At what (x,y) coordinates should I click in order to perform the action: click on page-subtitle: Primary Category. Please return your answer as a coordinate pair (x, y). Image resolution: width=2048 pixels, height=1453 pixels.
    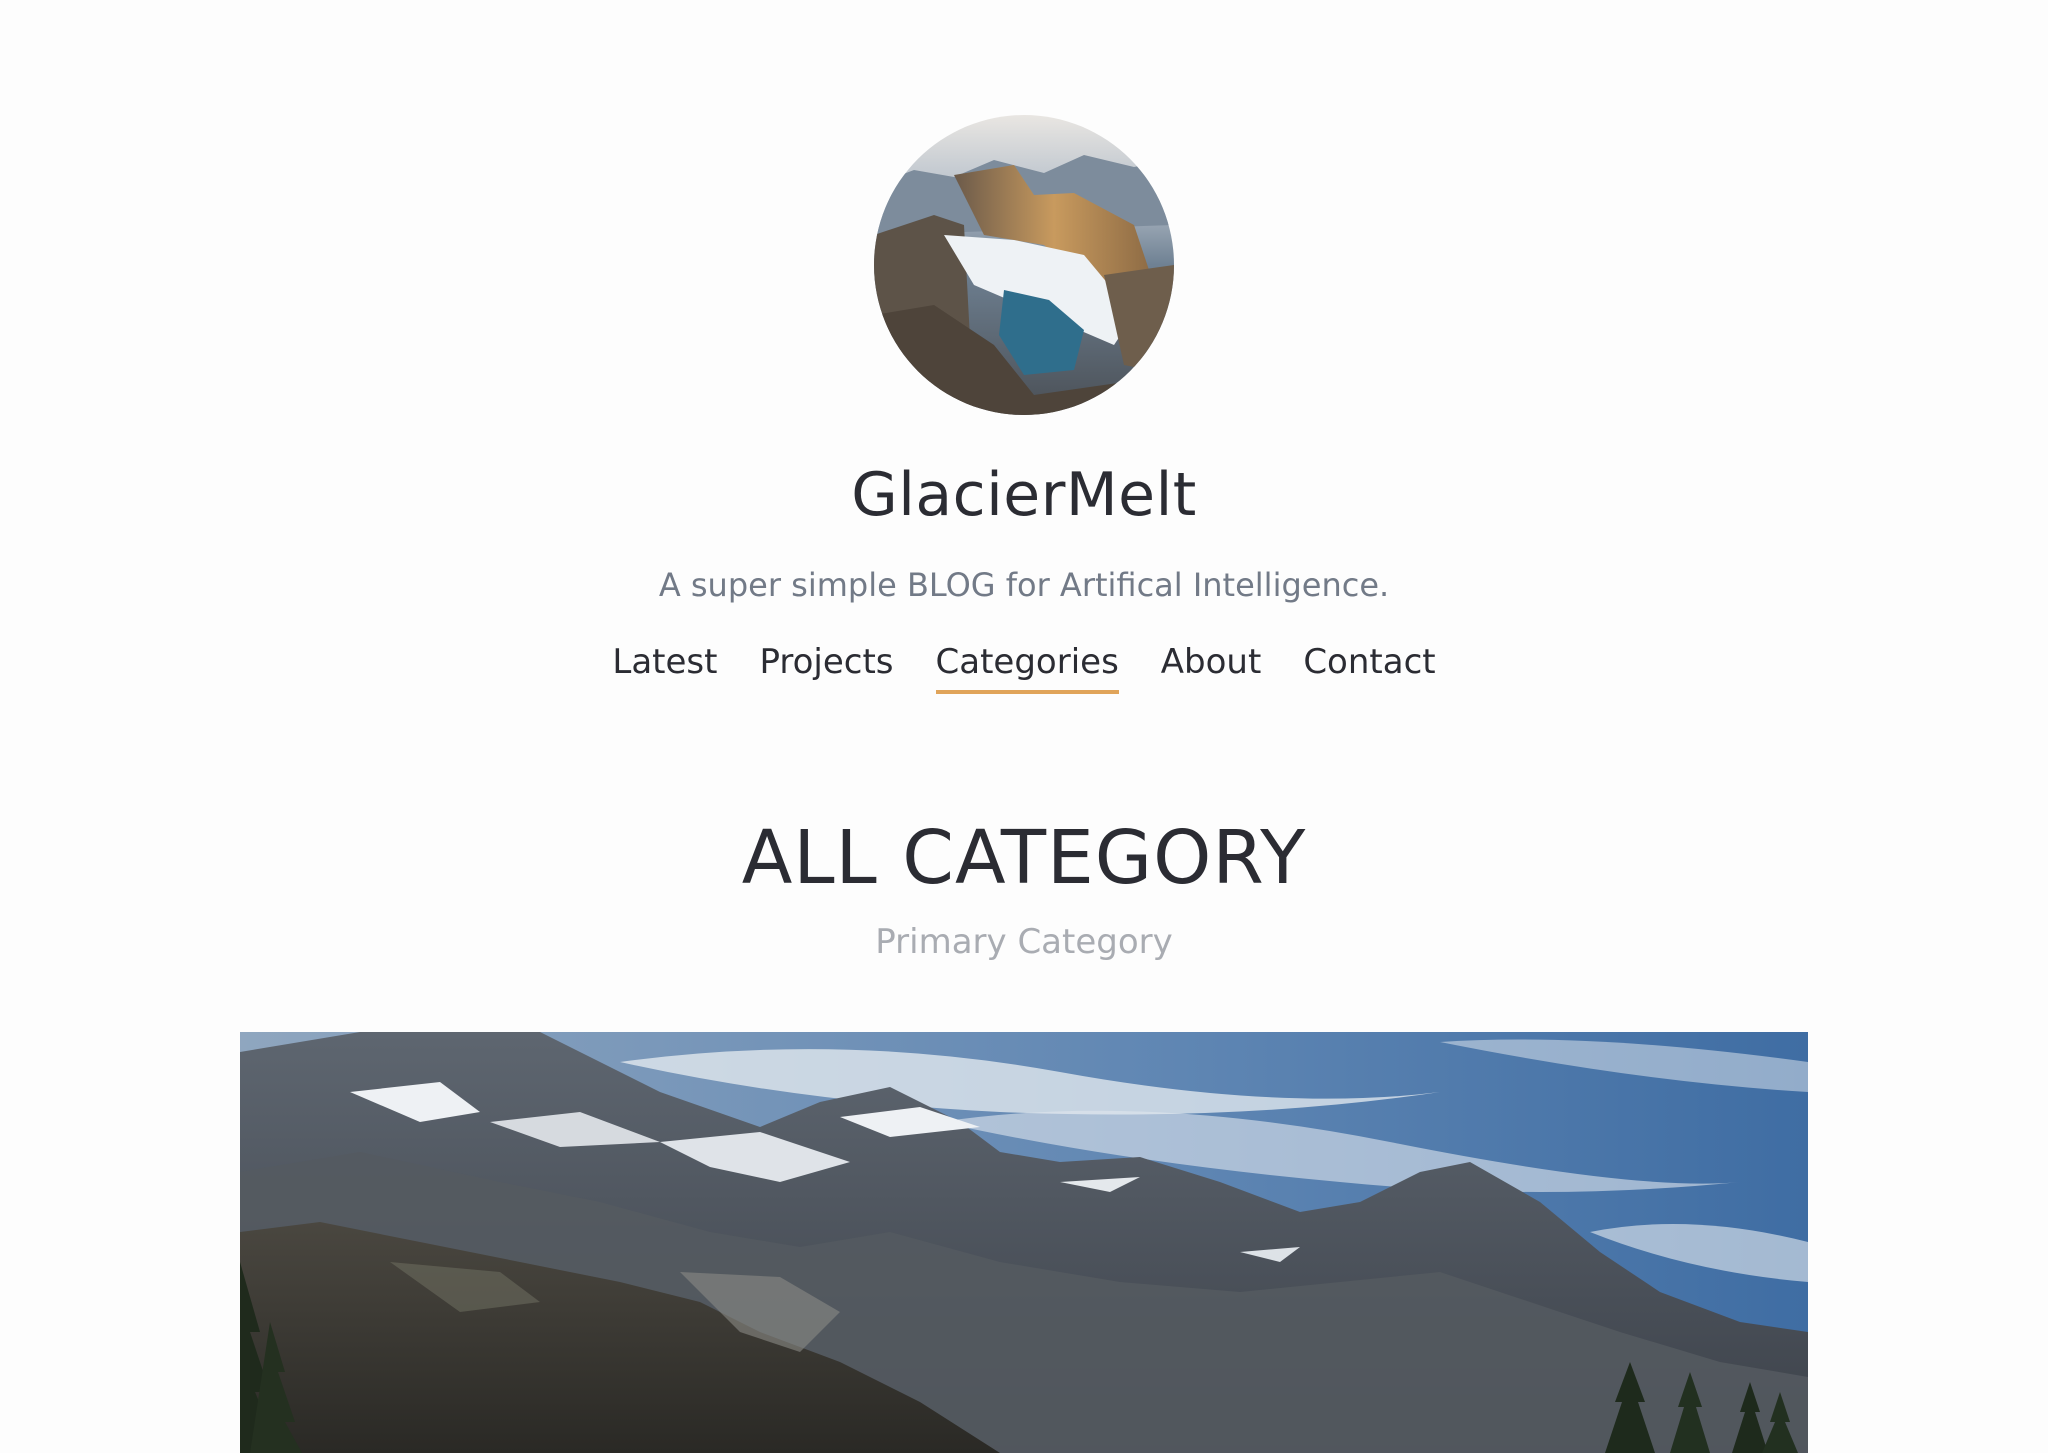
    Looking at the image, I should click on (1024, 942).